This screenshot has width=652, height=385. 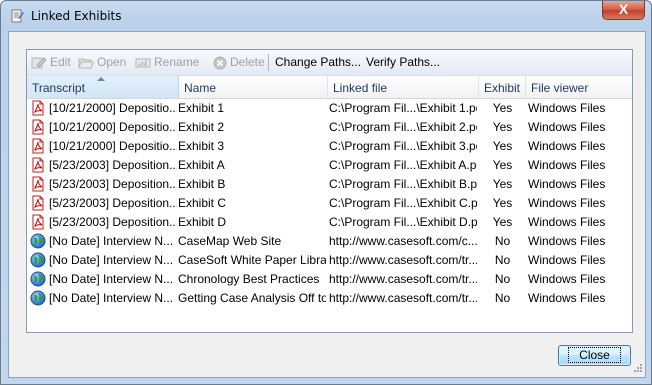 I want to click on rename-icon: ab, so click(x=143, y=63).